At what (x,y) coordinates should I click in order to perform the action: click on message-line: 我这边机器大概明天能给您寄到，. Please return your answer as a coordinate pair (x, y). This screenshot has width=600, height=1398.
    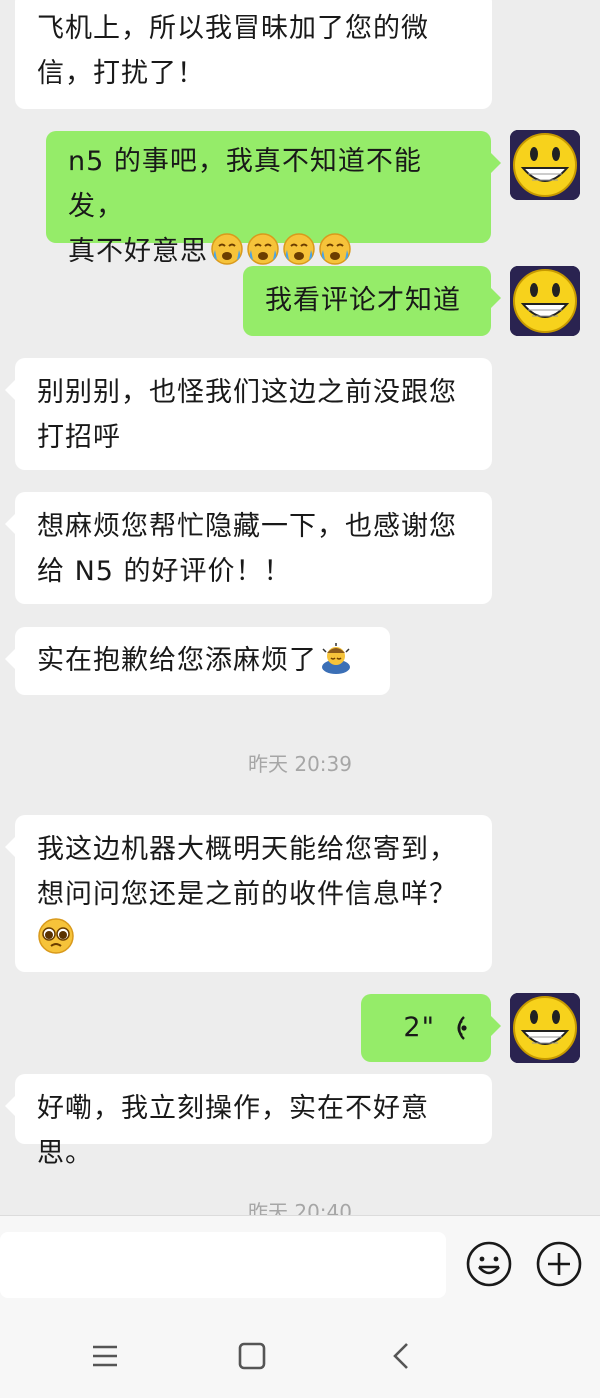
    Looking at the image, I should click on (247, 849).